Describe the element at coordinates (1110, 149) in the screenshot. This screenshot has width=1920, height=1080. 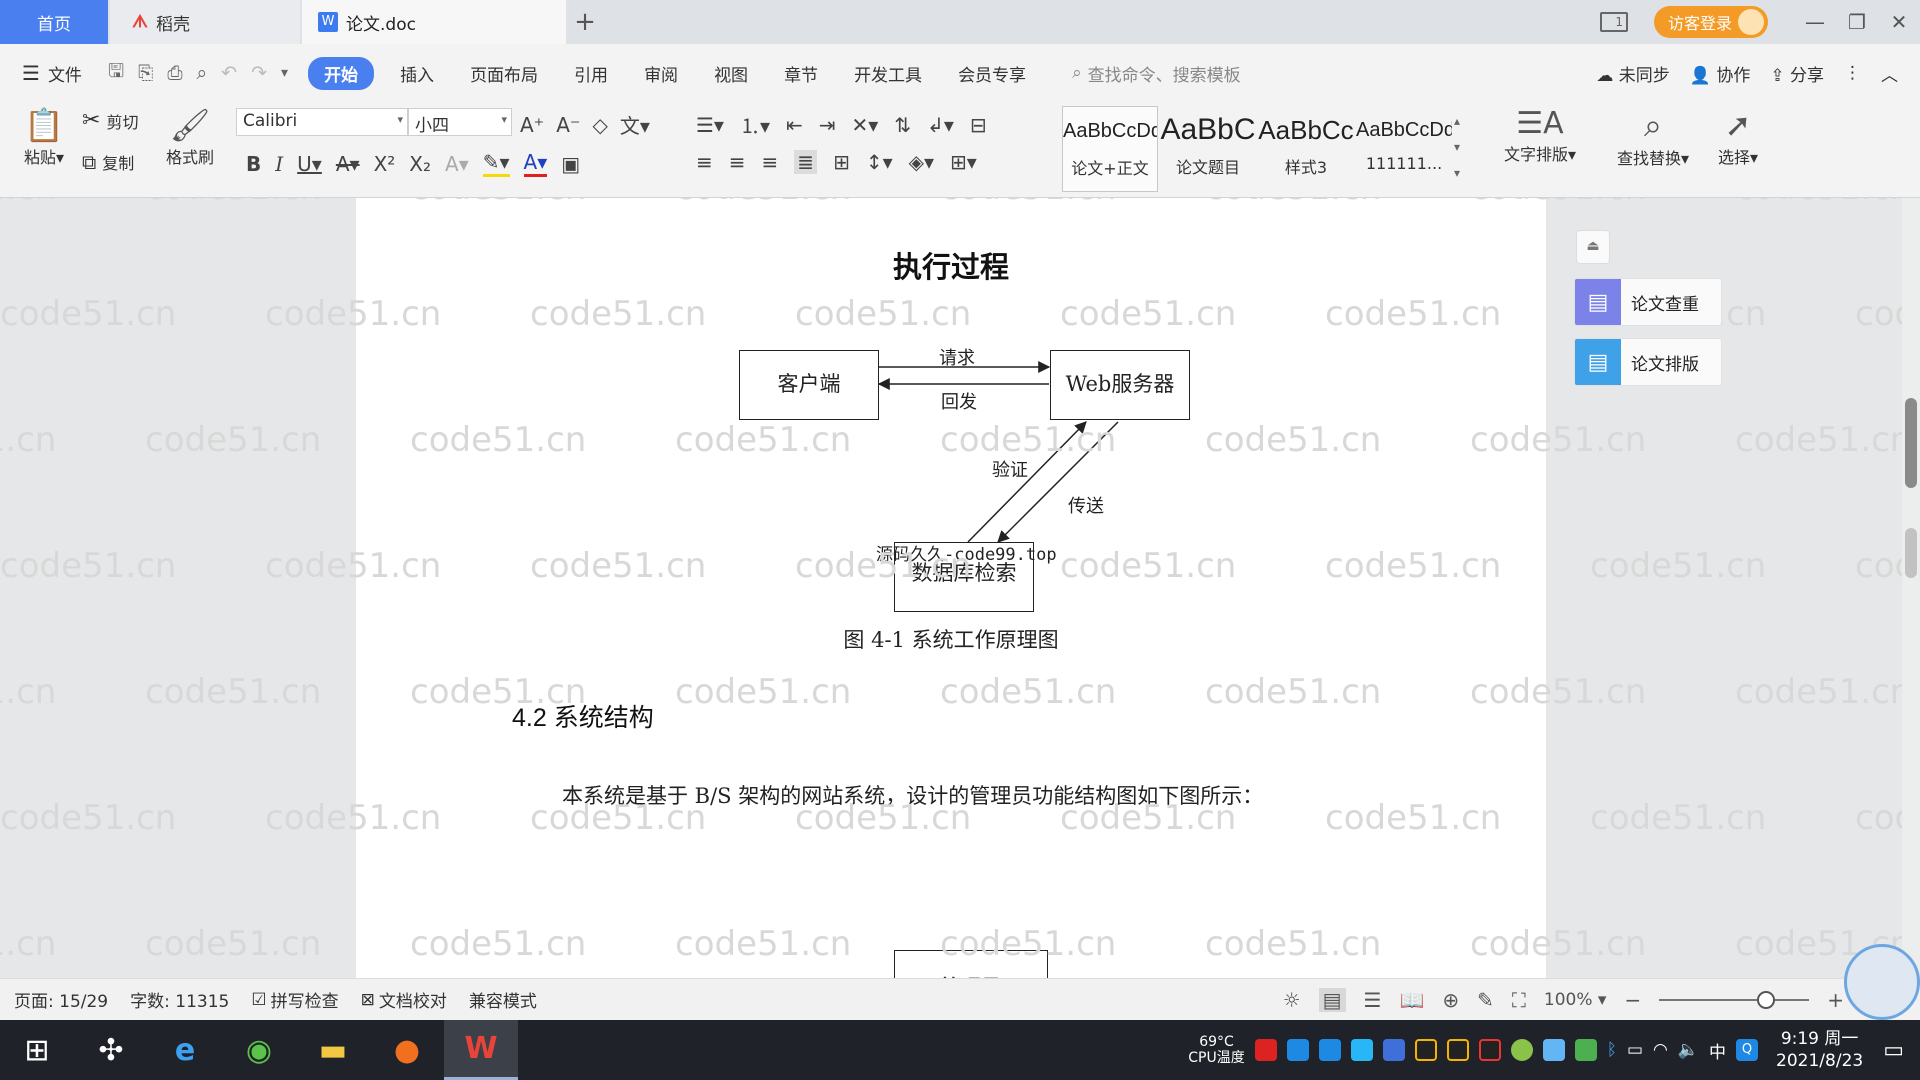
I see `style-paper-body: AaBbCcDd 论文+正文` at that location.